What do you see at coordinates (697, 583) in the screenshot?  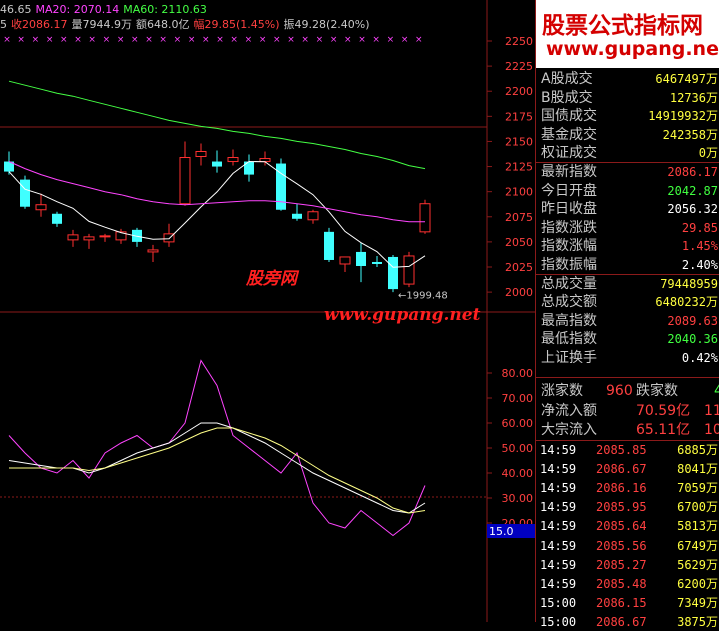 I see `tick-volume: 6200万` at bounding box center [697, 583].